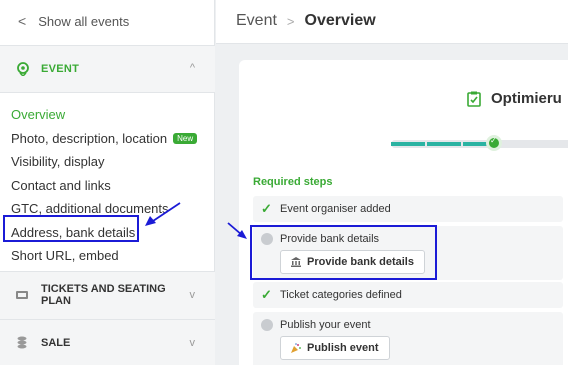 The image size is (568, 365). Describe the element at coordinates (256, 21) in the screenshot. I see `breadcrumb-event-link: Event` at that location.